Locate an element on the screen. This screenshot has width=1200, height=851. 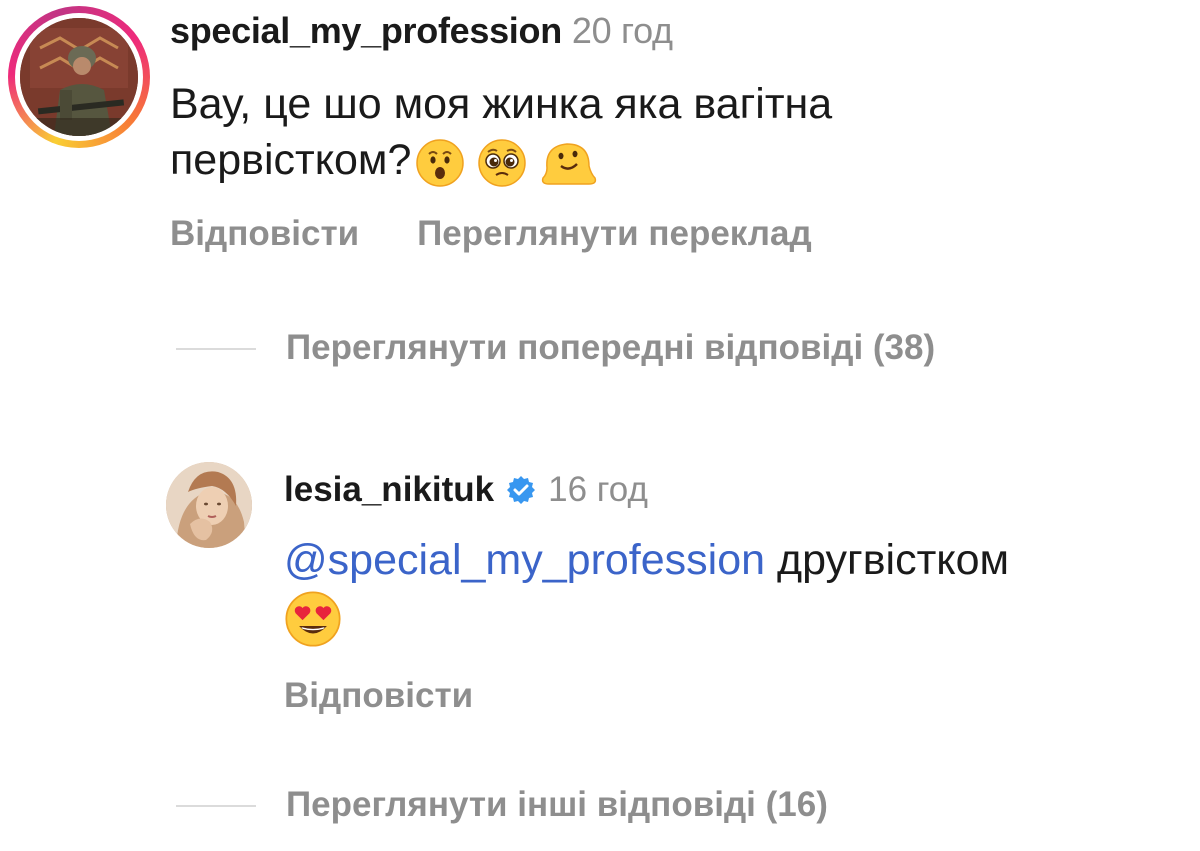
reply-text: @special_my_profession другвістком is located at coordinates (724, 590).